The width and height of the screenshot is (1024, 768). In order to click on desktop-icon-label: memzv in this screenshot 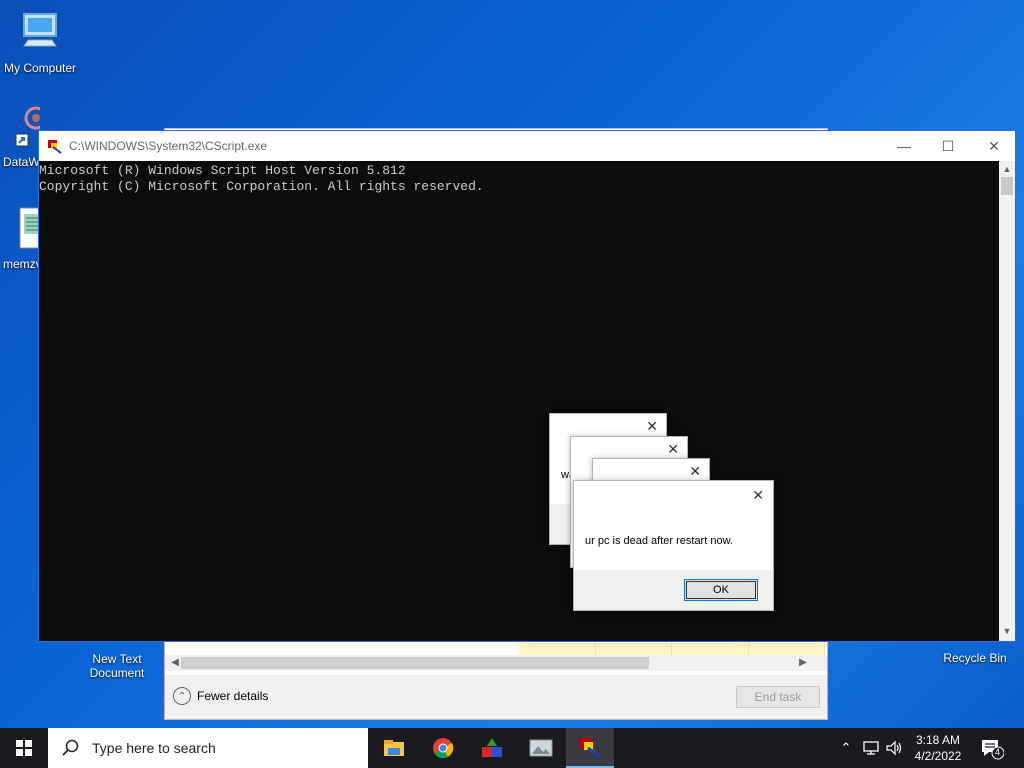, I will do `click(21, 264)`.